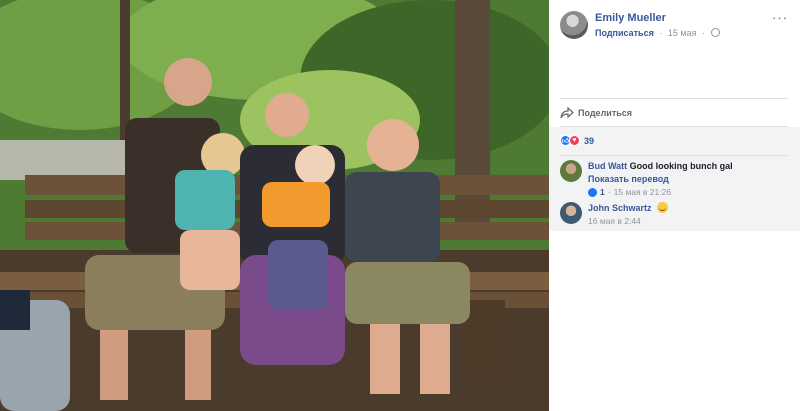  What do you see at coordinates (589, 140) in the screenshot?
I see `reactions-count: 39` at bounding box center [589, 140].